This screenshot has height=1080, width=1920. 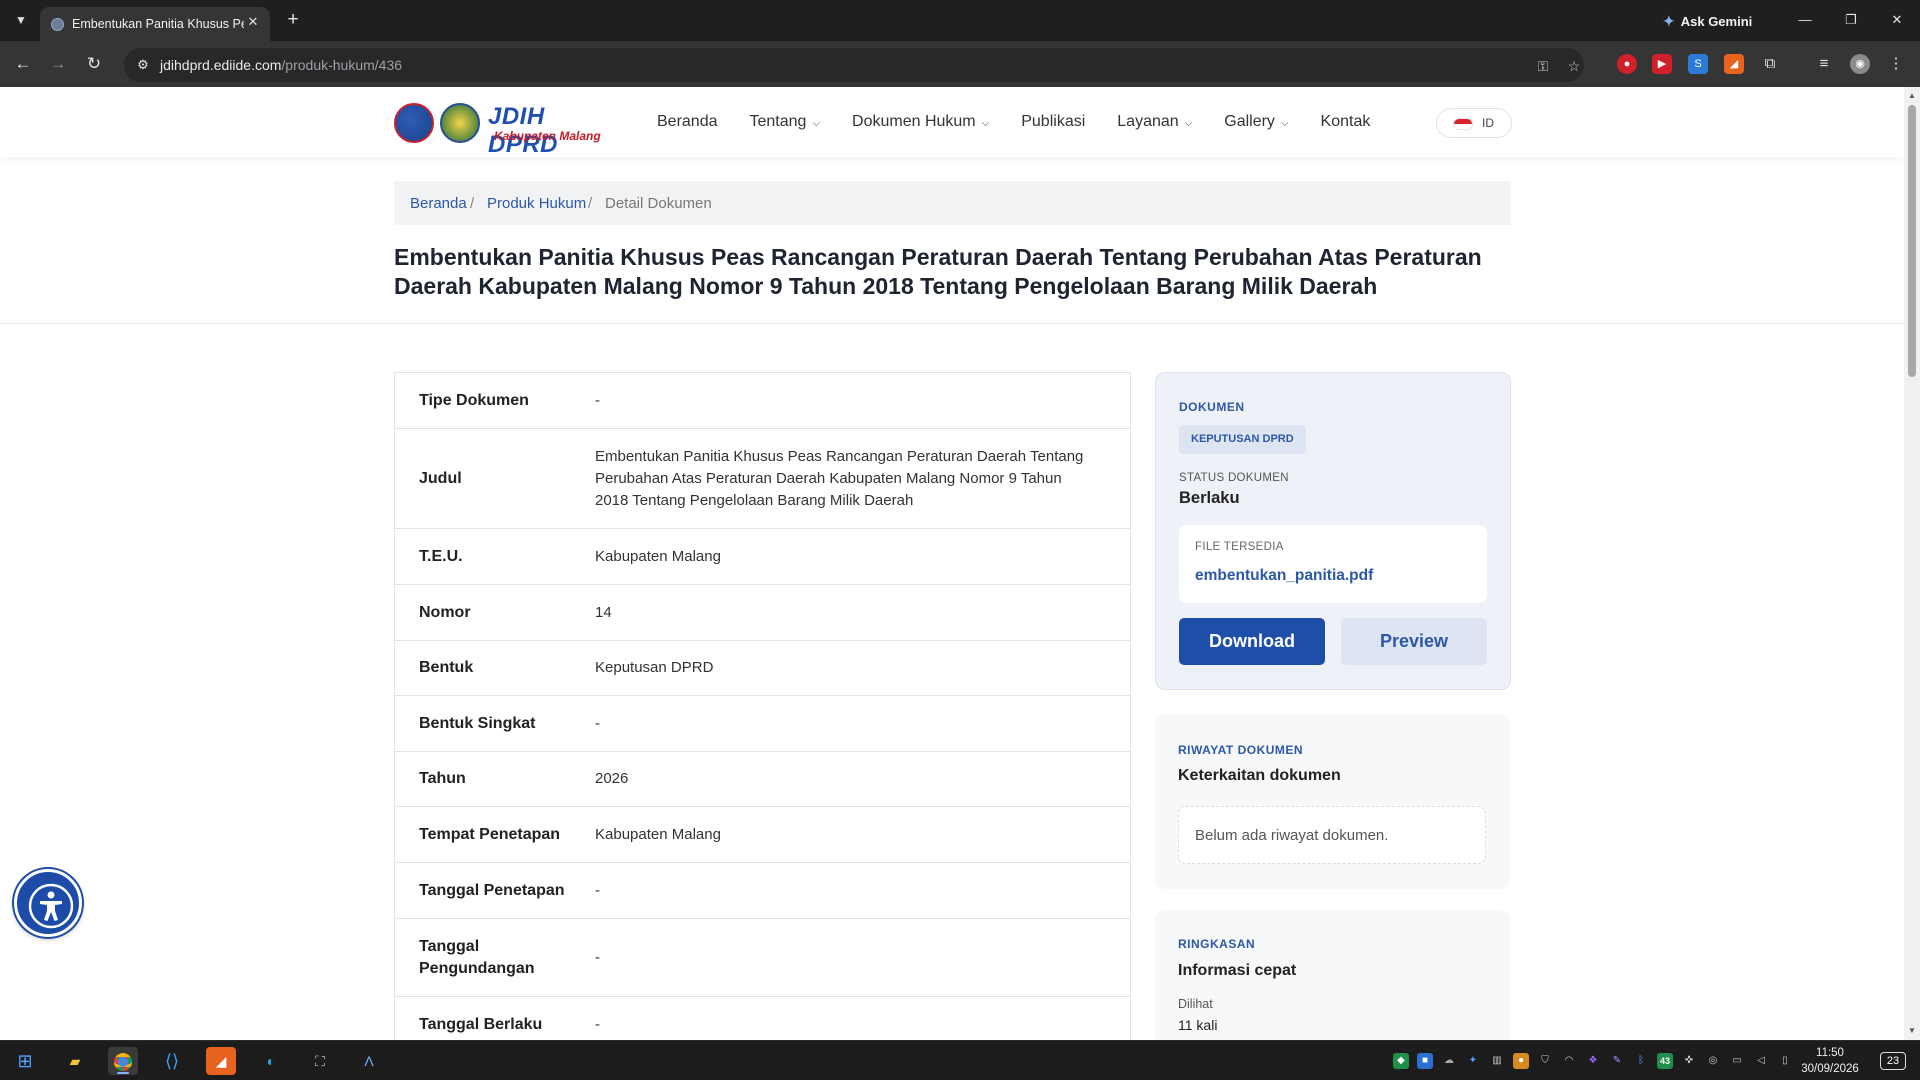 What do you see at coordinates (1569, 1061) in the screenshot?
I see `tray-headset-icon: ◠` at bounding box center [1569, 1061].